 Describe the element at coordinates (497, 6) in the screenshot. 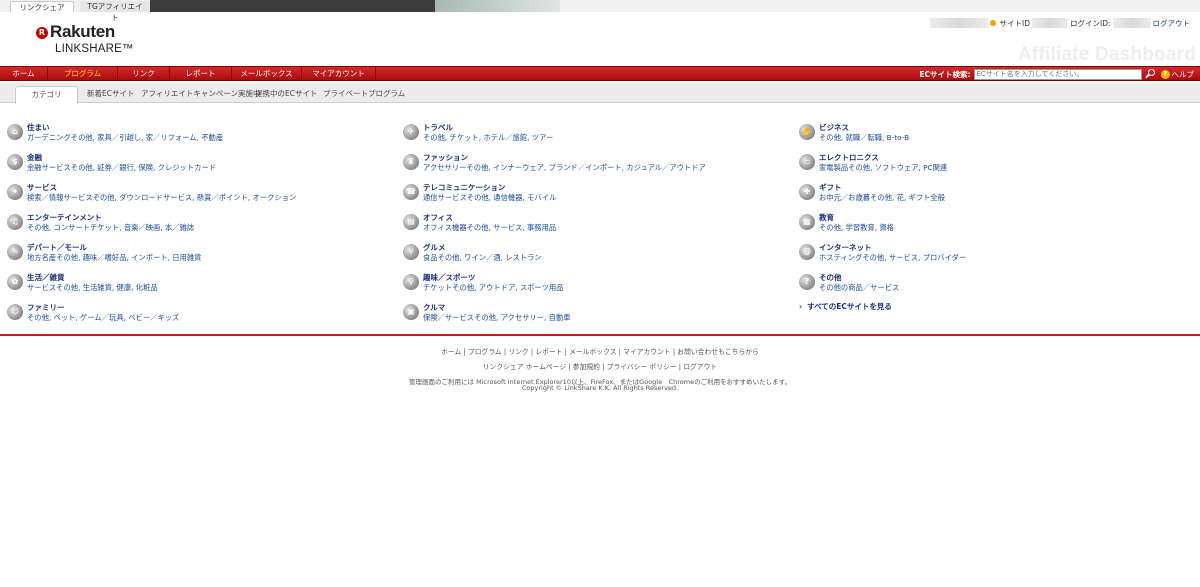

I see `top-strip-gradient-area` at that location.